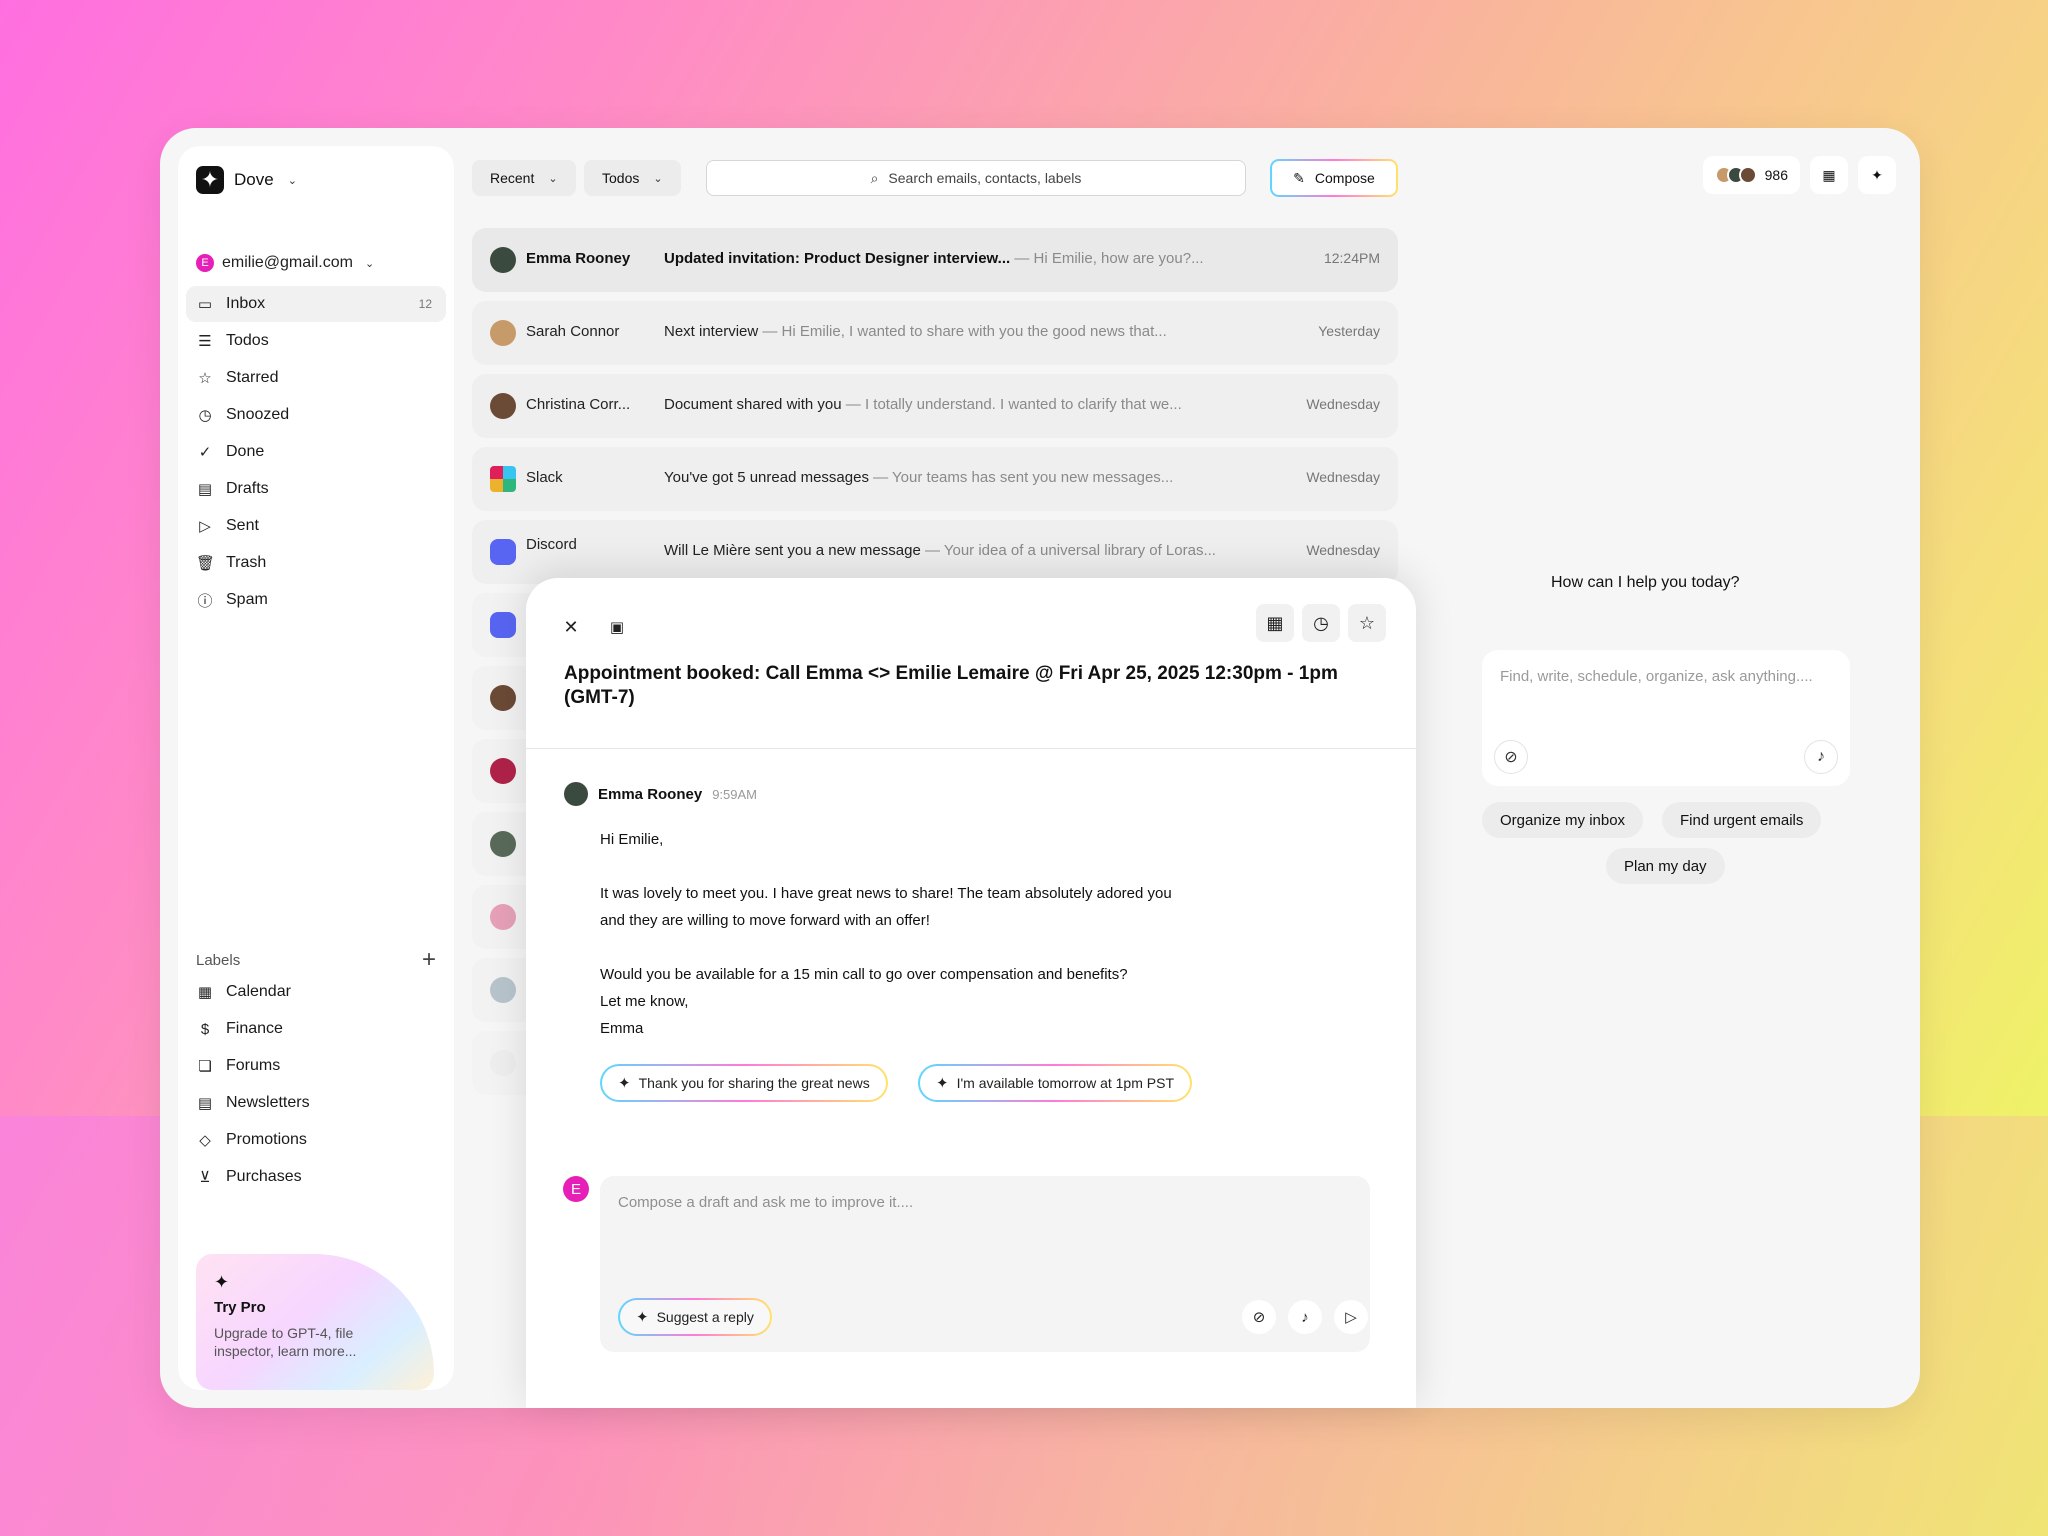 The image size is (2048, 1536). I want to click on account-switcher: E emilie@gmail.com ⌄, so click(285, 263).